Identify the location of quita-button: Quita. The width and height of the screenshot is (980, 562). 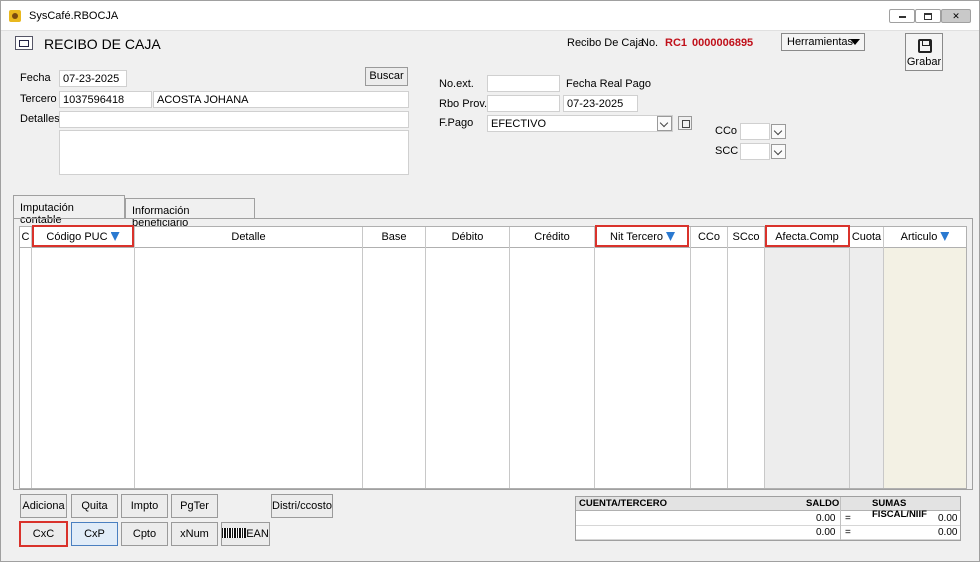
(94, 506).